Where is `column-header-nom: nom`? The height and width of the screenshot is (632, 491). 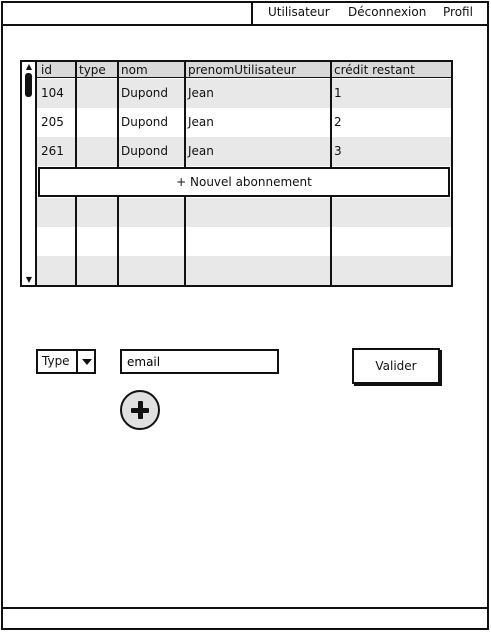
column-header-nom: nom is located at coordinates (150, 69).